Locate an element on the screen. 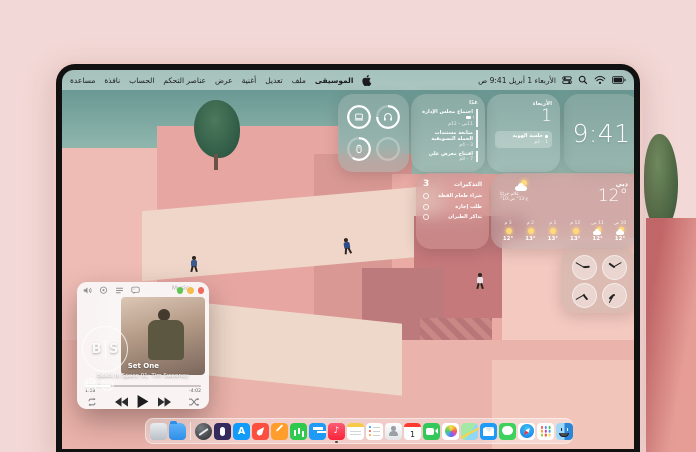 This screenshot has height=452, width=696. contacts-icon is located at coordinates (393, 431).